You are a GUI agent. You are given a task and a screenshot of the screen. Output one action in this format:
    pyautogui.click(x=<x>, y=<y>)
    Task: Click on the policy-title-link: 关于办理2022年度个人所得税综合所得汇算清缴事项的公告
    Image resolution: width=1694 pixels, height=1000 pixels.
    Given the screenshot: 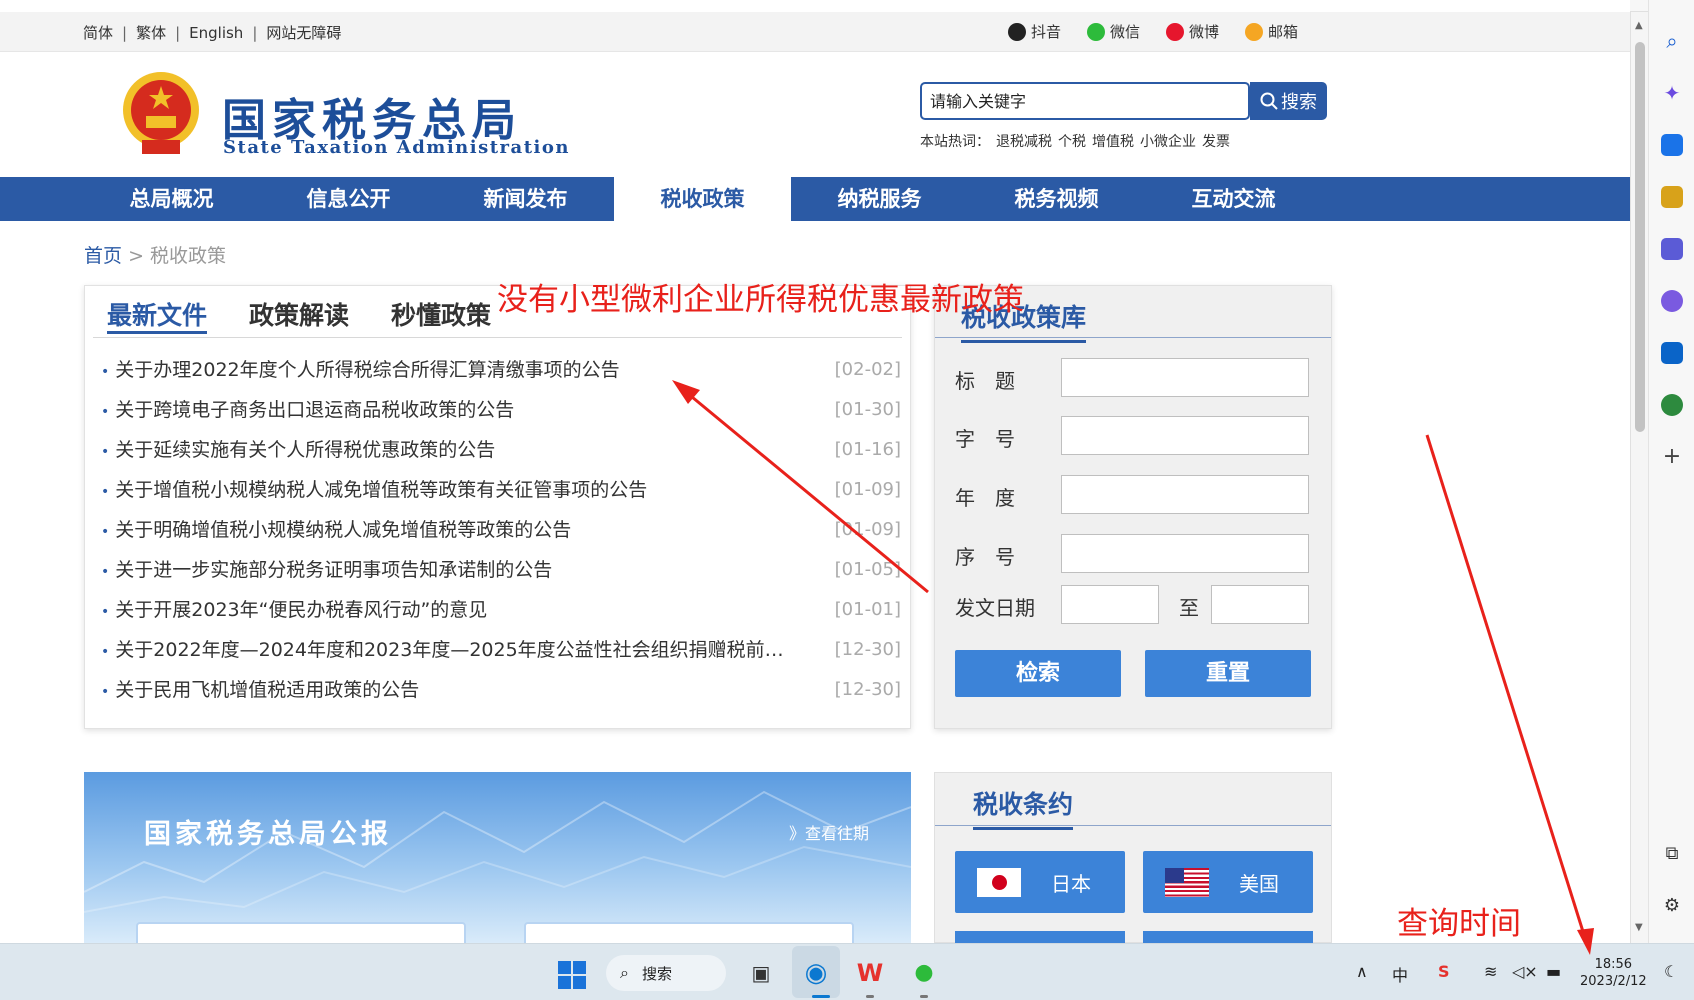 What is the action you would take?
    pyautogui.click(x=367, y=370)
    